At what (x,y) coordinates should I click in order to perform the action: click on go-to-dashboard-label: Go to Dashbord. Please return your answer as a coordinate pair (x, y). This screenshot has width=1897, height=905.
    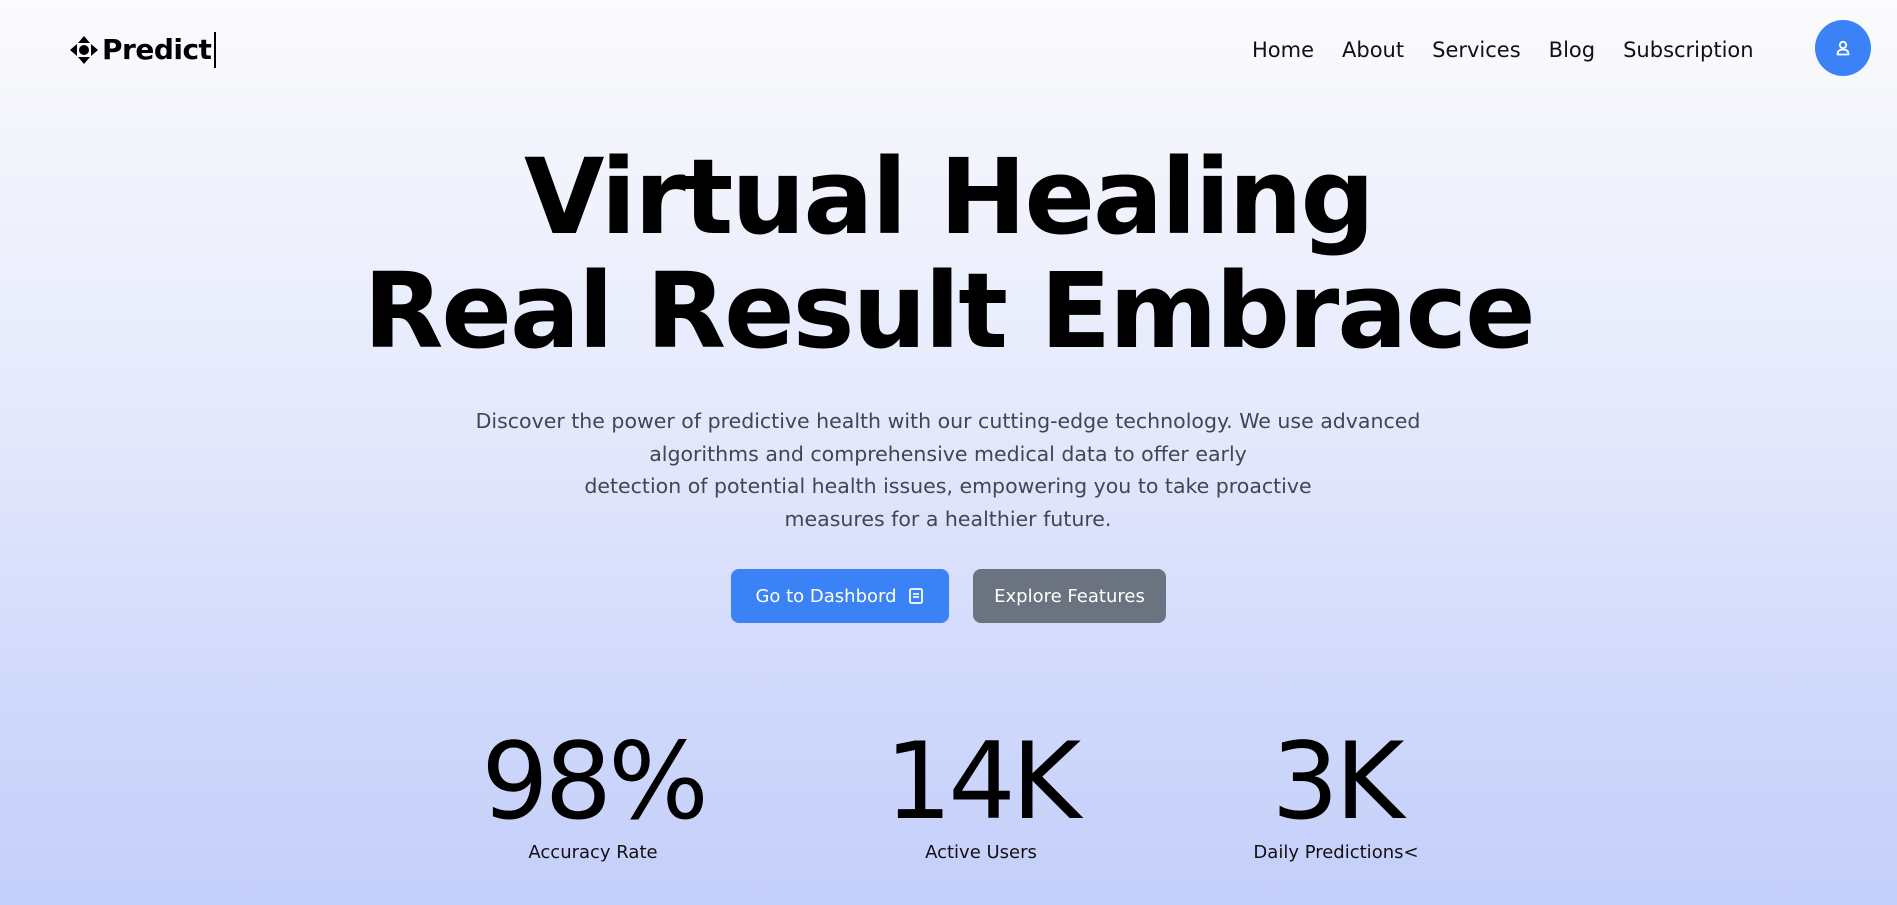
    Looking at the image, I should click on (826, 596).